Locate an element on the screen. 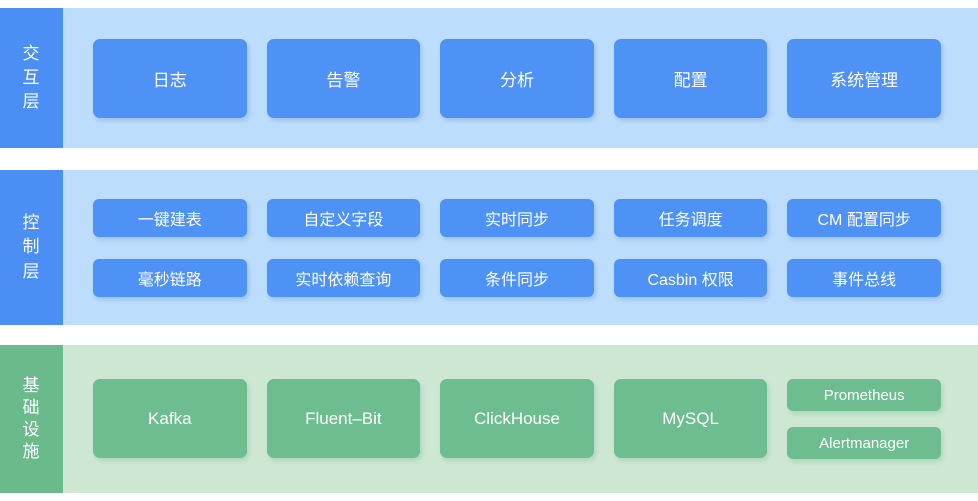 This screenshot has width=978, height=501. node-log-label: 日志 is located at coordinates (169, 80).